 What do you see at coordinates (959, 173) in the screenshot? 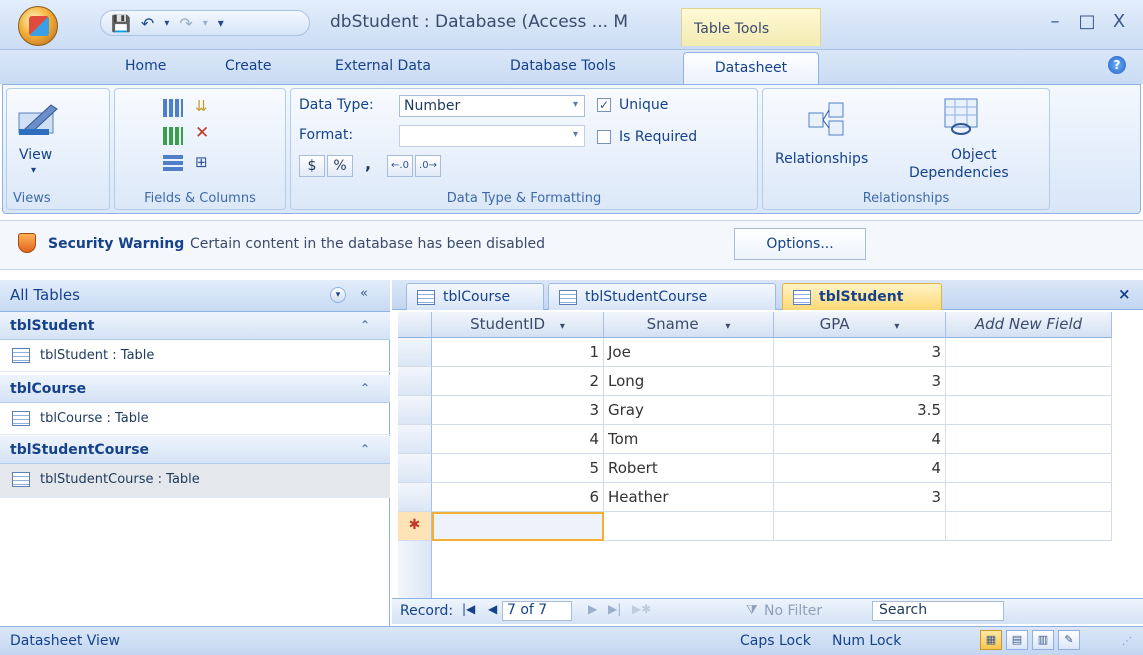
I see `object-dependencies-label-line2: Dependencies` at bounding box center [959, 173].